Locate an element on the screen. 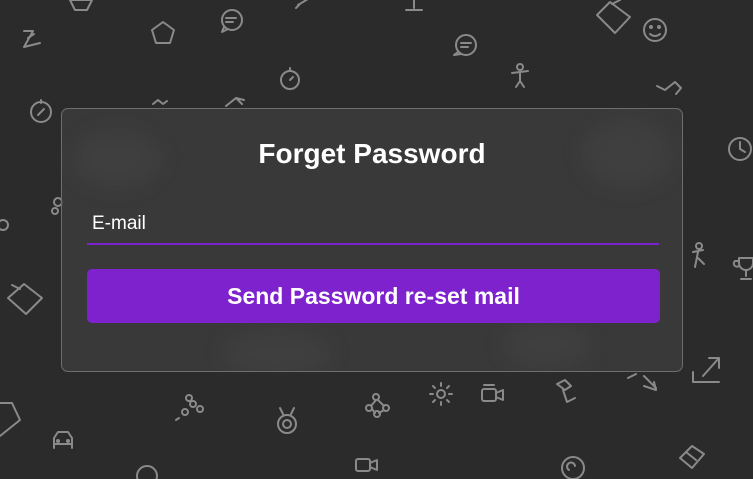 This screenshot has width=753, height=479. email-field is located at coordinates (373, 224).